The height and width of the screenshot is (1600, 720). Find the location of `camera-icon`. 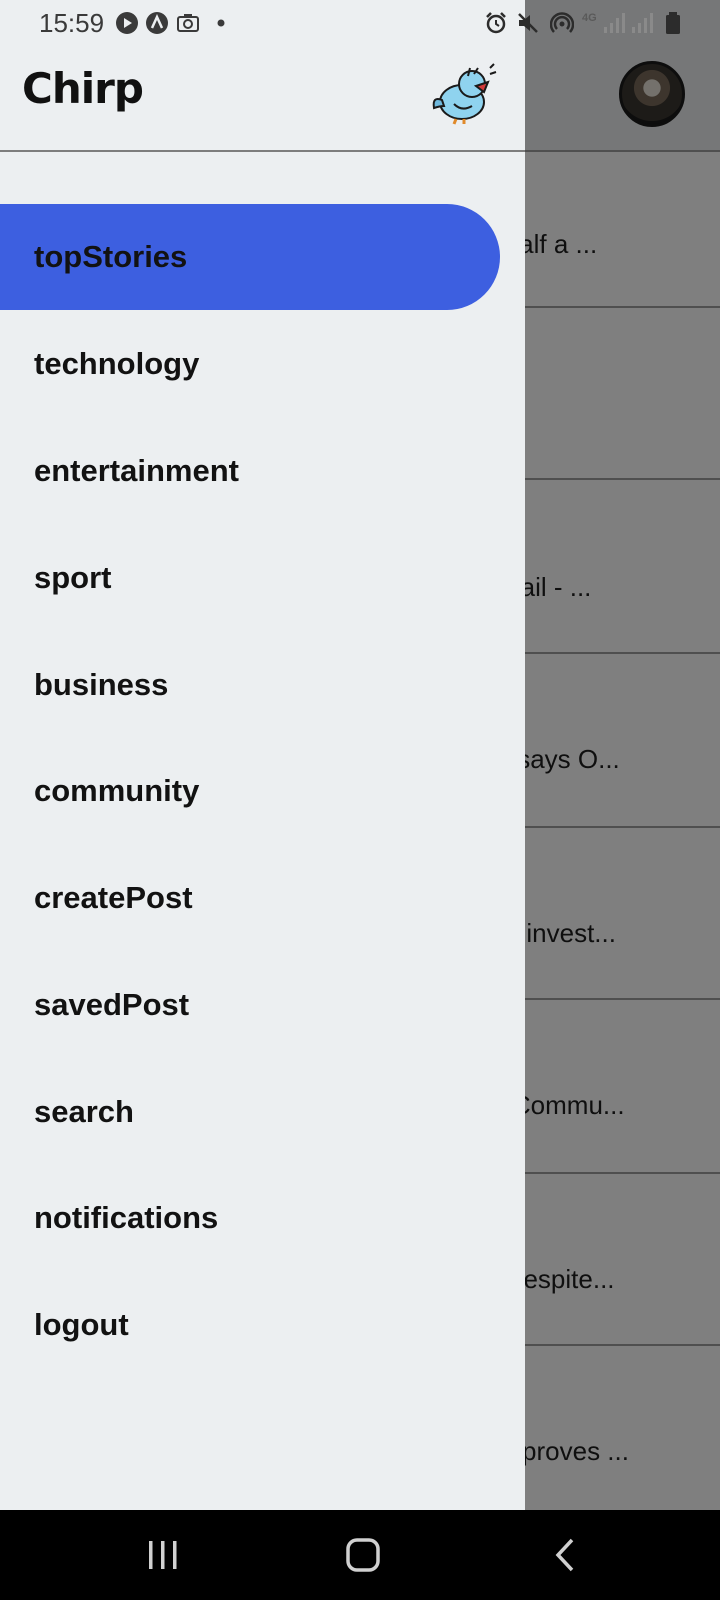

camera-icon is located at coordinates (188, 23).